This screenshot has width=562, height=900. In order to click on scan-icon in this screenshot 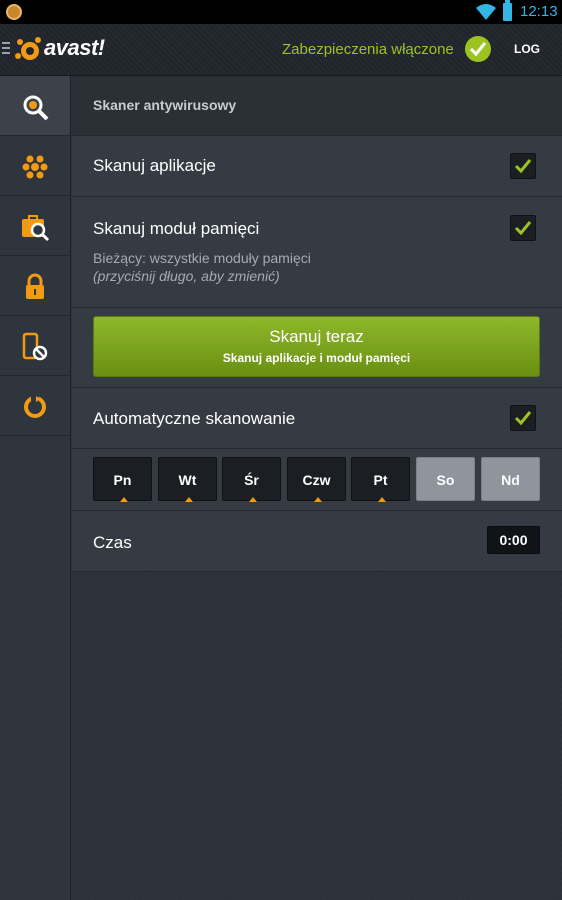, I will do `click(36, 108)`.